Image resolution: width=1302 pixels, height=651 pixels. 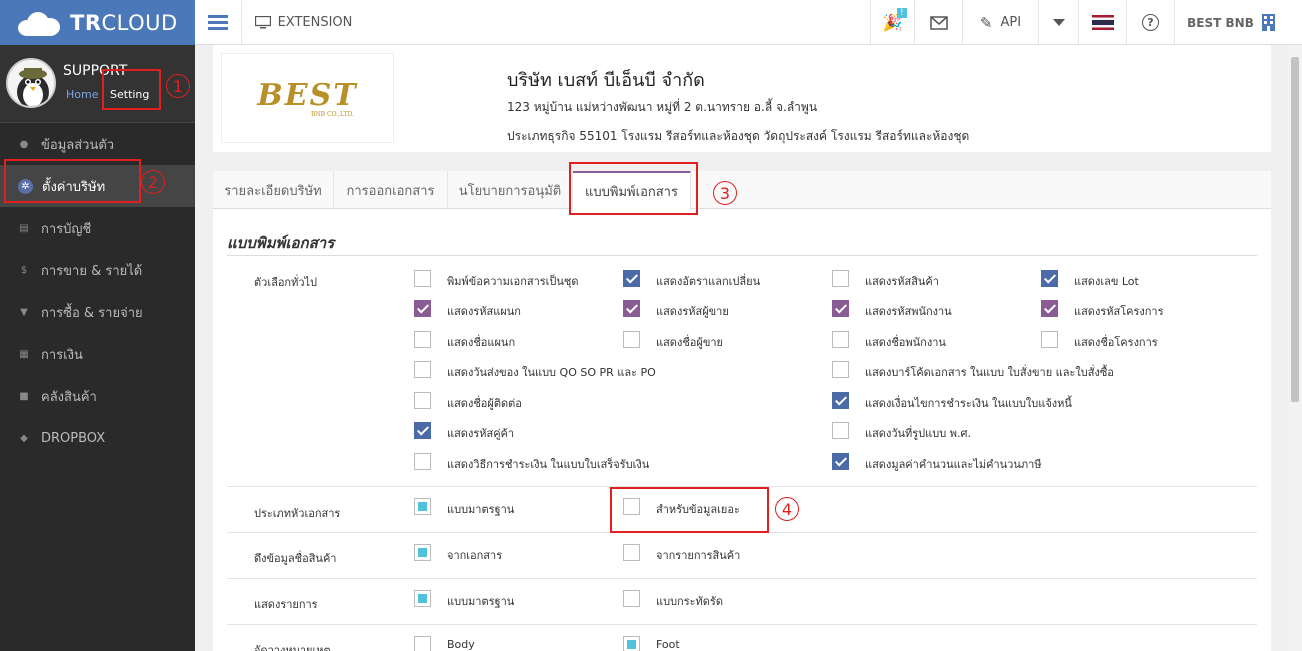 What do you see at coordinates (510, 190) in the screenshot?
I see `tab-approval-policy: นโยบายการอนุมัติ` at bounding box center [510, 190].